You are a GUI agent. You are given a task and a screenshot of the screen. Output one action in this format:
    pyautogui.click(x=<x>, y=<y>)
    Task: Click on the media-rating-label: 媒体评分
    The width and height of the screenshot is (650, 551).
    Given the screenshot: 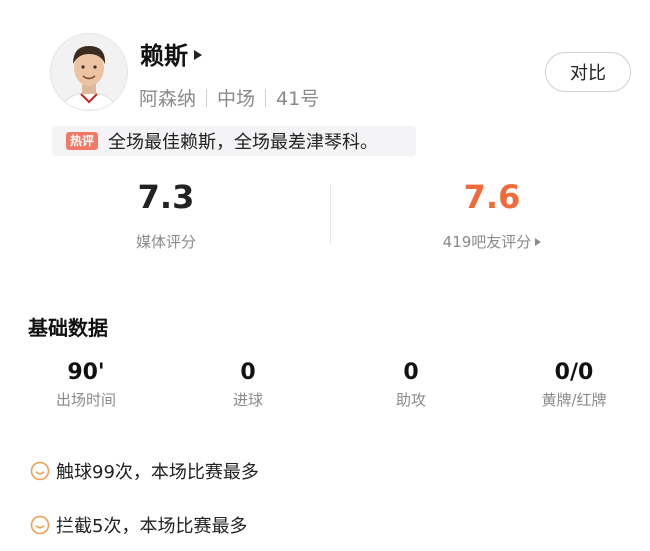 What is the action you would take?
    pyautogui.click(x=166, y=241)
    